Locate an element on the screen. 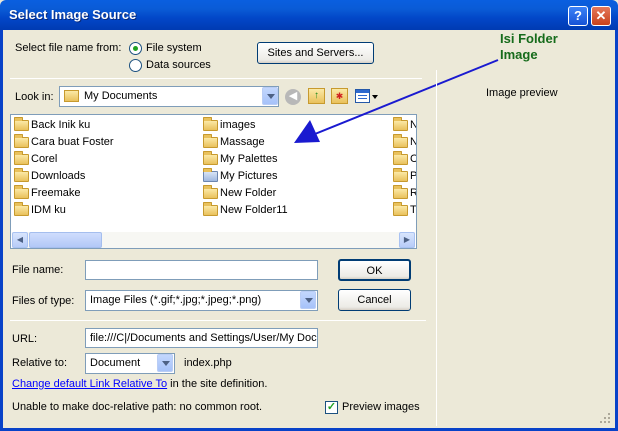 This screenshot has height=431, width=618. url-label: URL: is located at coordinates (25, 339).